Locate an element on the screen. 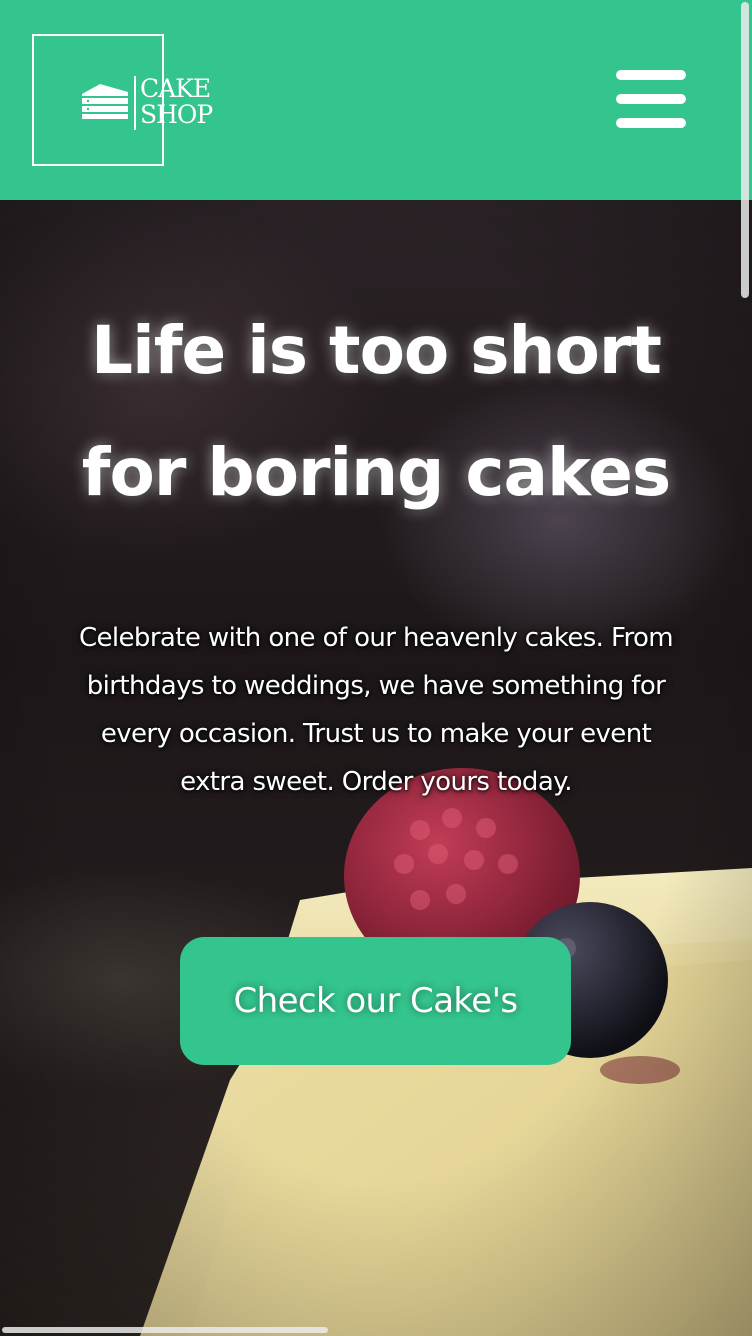 This screenshot has height=1336, width=752. horizontal-scrollbar is located at coordinates (376, 1330).